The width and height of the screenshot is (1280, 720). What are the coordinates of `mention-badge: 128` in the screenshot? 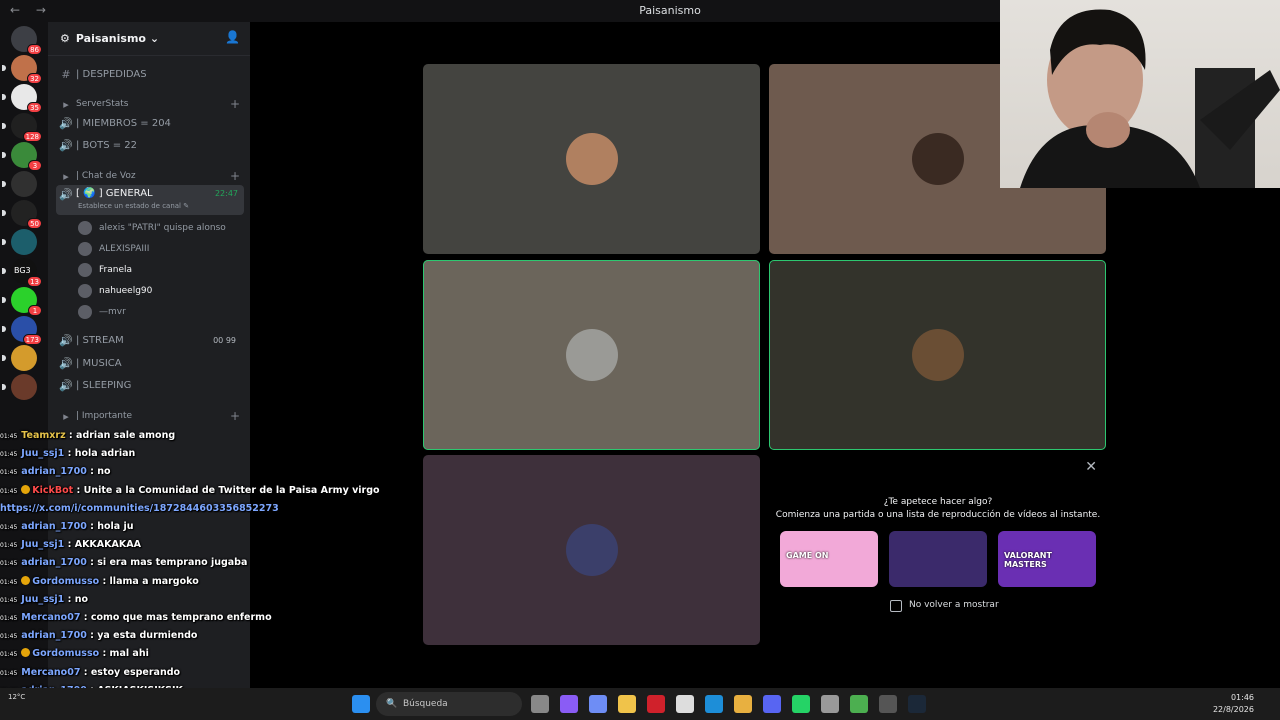 It's located at (32, 136).